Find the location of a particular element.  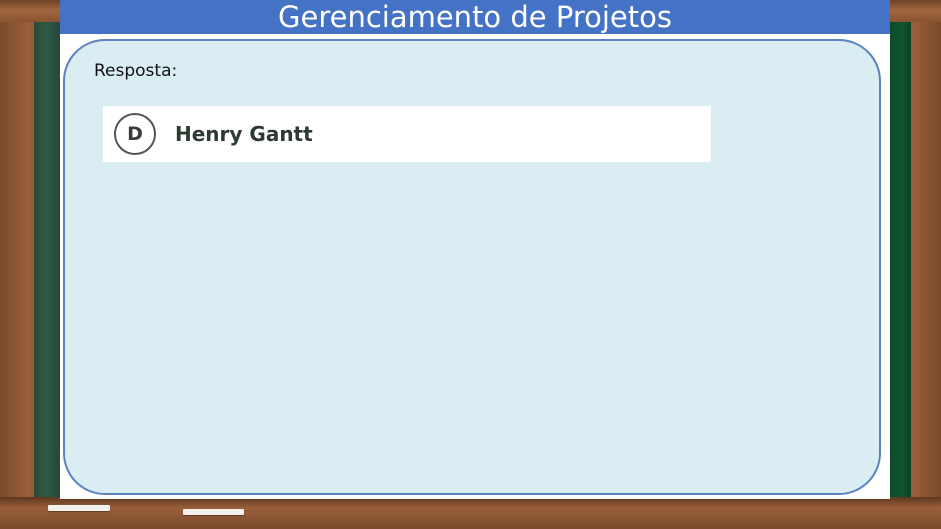

title-bar: Gerenciamento de Projetos is located at coordinates (475, 17).